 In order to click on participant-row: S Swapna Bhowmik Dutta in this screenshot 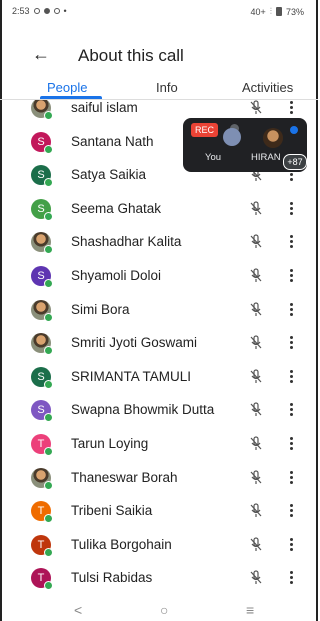, I will do `click(159, 410)`.